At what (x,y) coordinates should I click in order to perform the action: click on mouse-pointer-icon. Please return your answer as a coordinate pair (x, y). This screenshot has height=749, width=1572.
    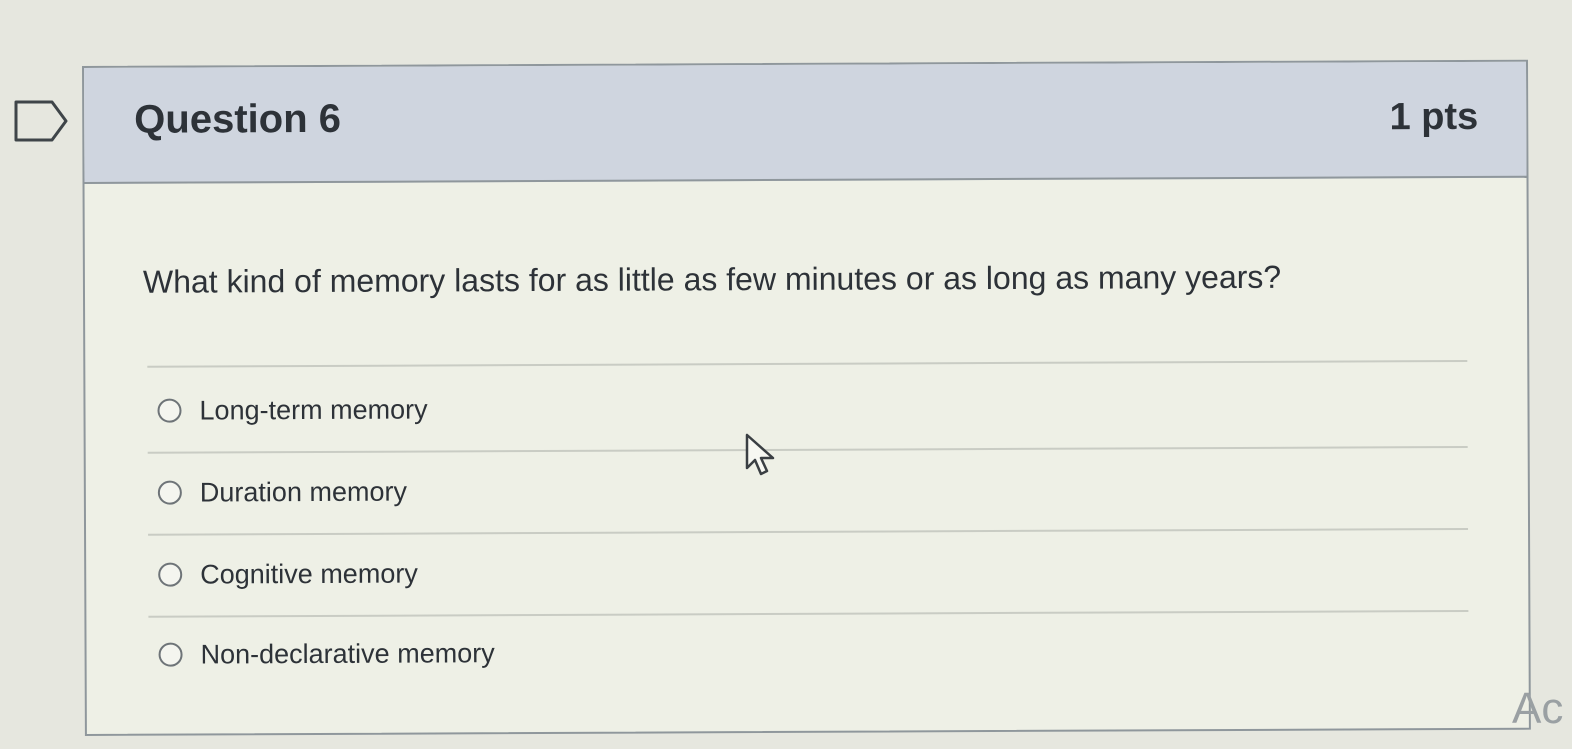
    Looking at the image, I should click on (760, 454).